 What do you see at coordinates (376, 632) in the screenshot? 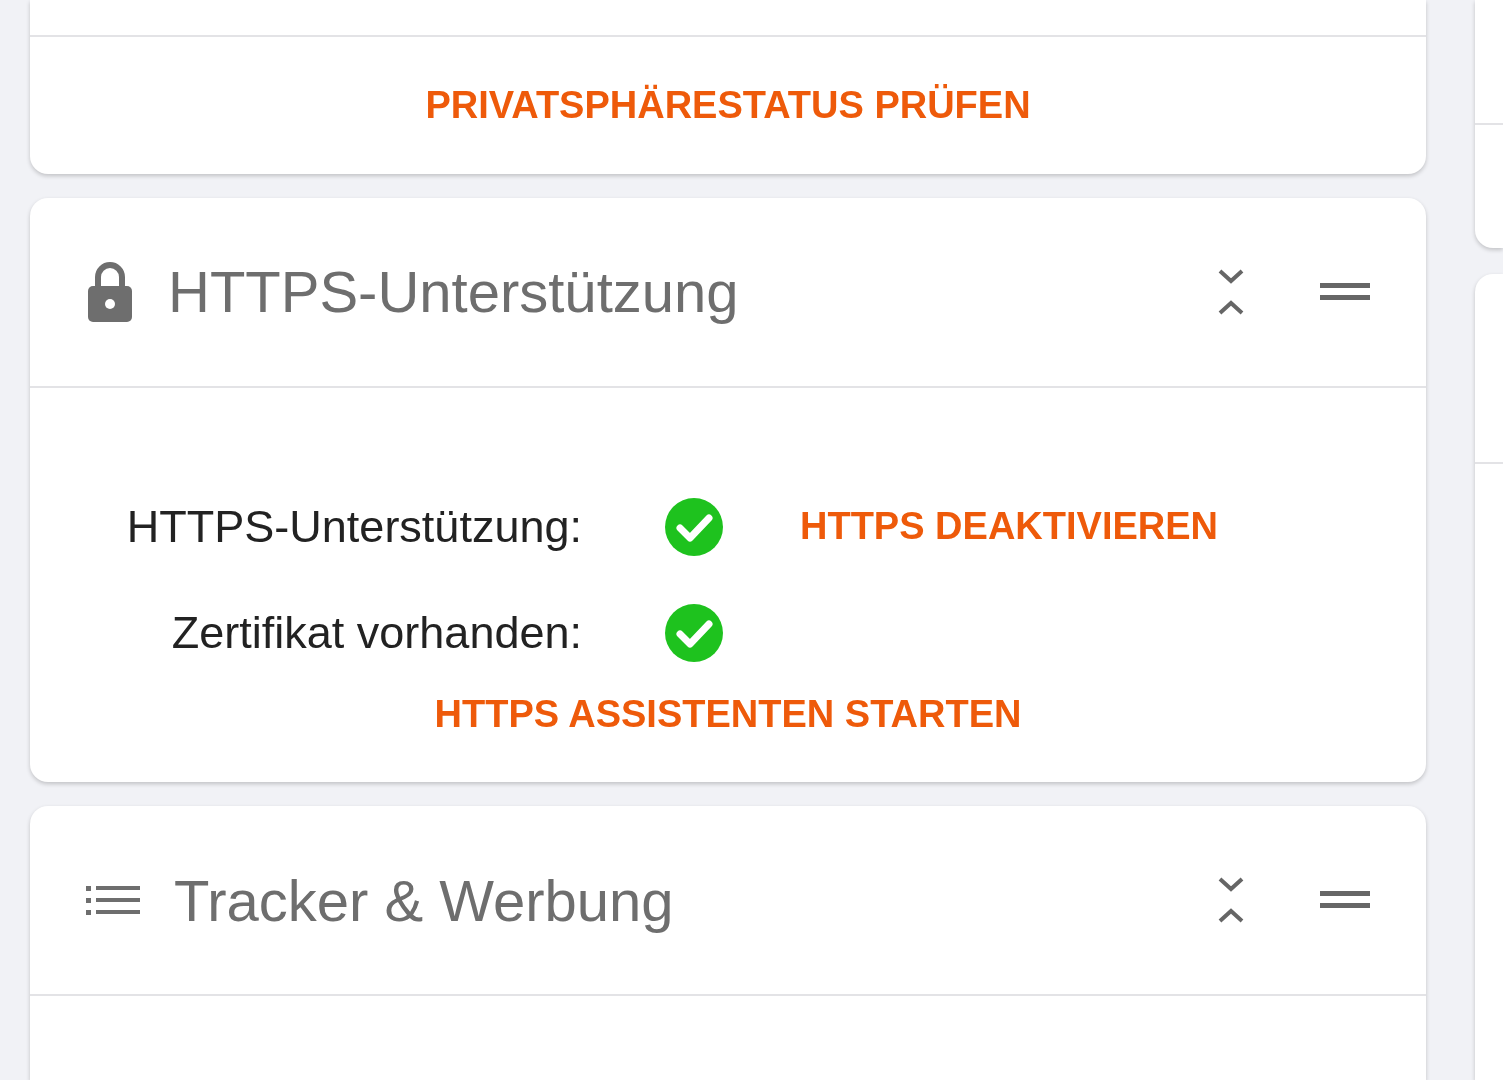
I see `status-label: Zertifikat vorhanden:` at bounding box center [376, 632].